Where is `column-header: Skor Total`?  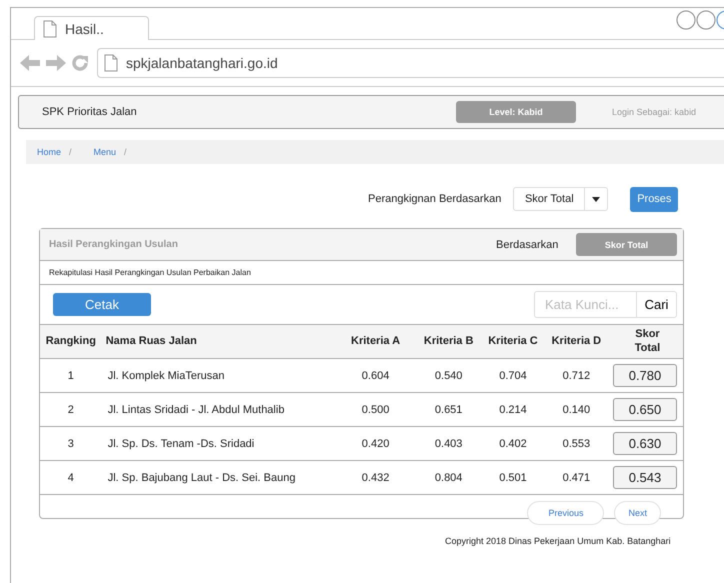 column-header: Skor Total is located at coordinates (647, 341).